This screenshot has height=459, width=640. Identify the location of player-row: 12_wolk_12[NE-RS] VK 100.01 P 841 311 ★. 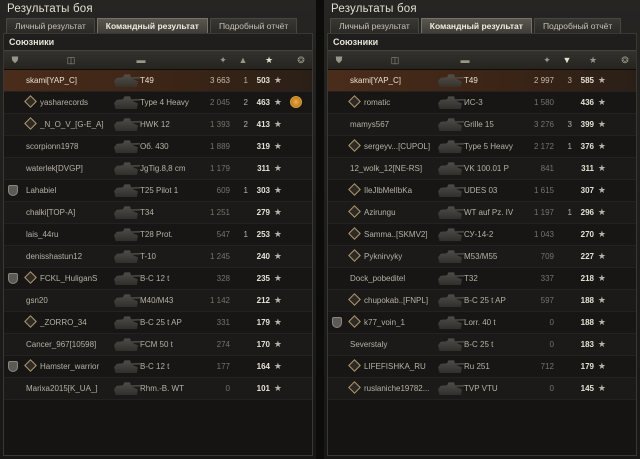
(482, 169).